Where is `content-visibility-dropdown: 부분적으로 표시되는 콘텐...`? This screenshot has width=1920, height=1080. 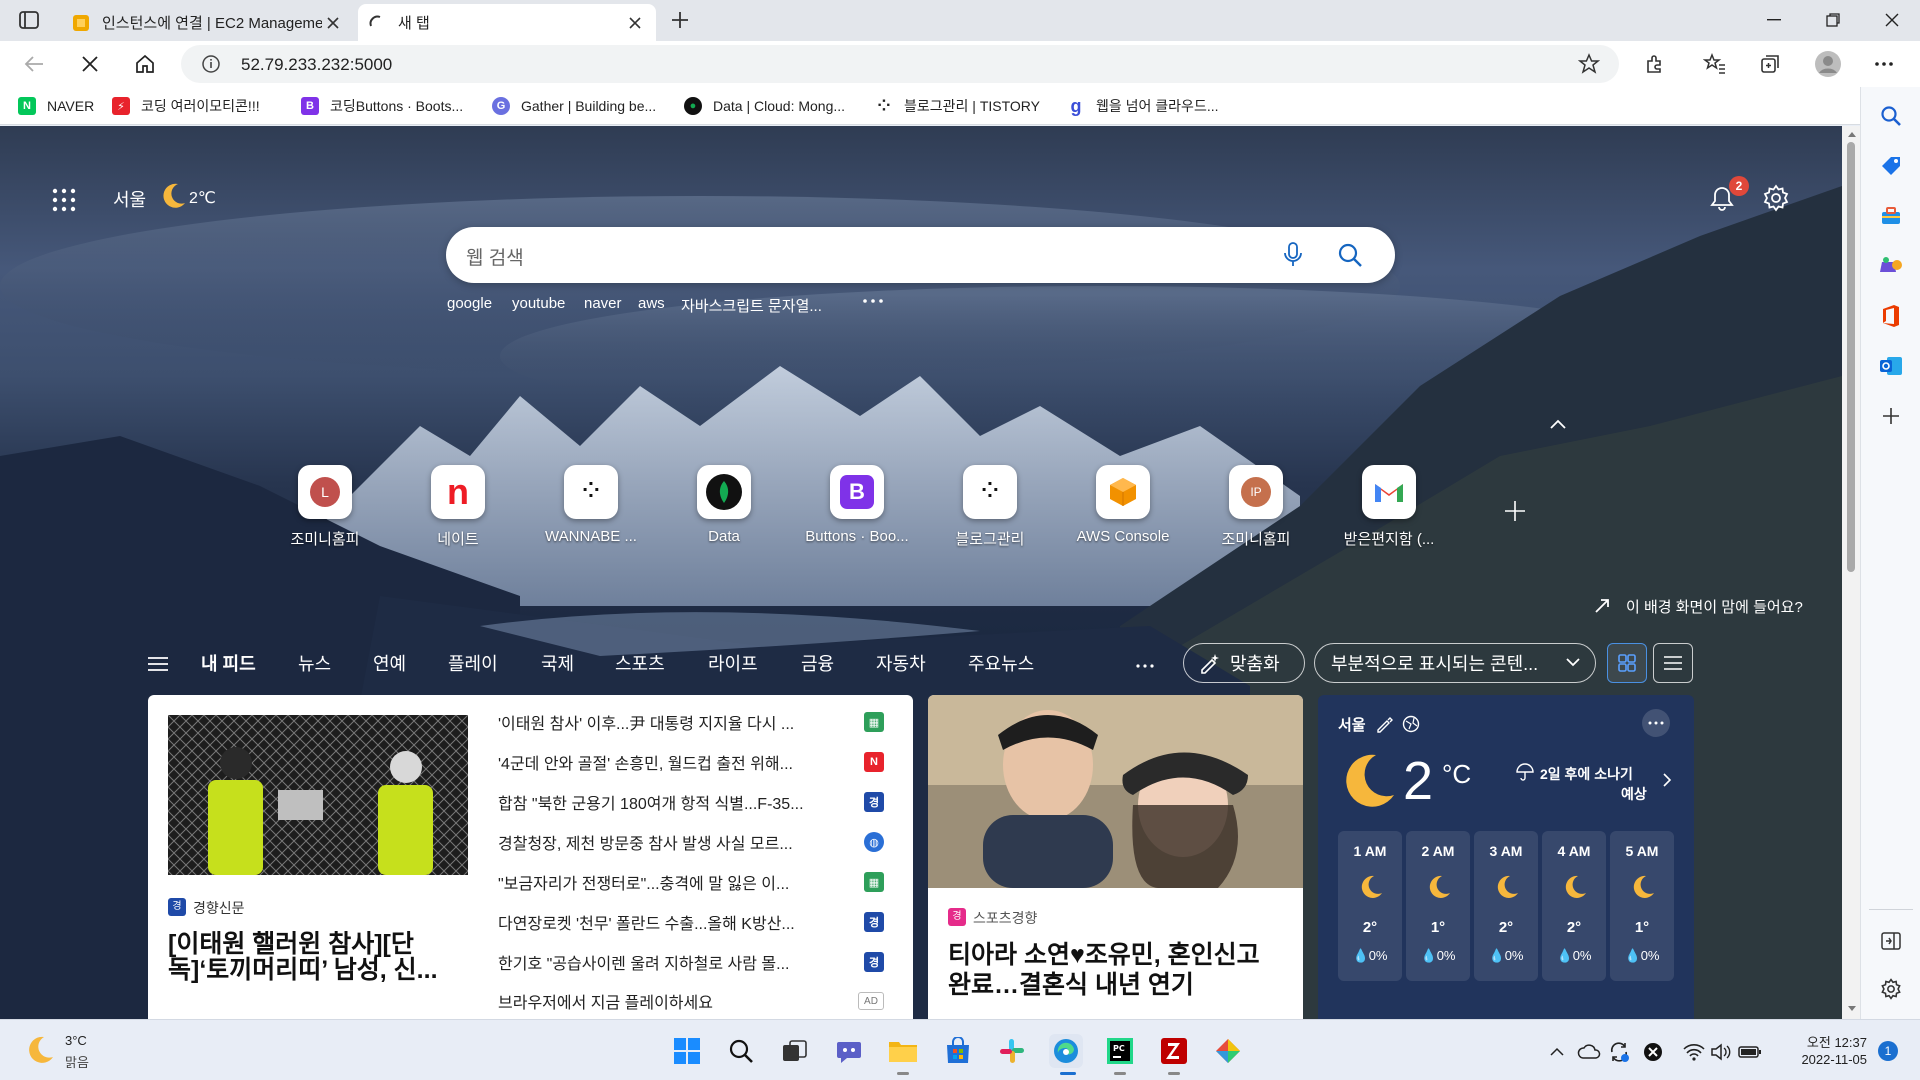 content-visibility-dropdown: 부분적으로 표시되는 콘텐... is located at coordinates (1455, 663).